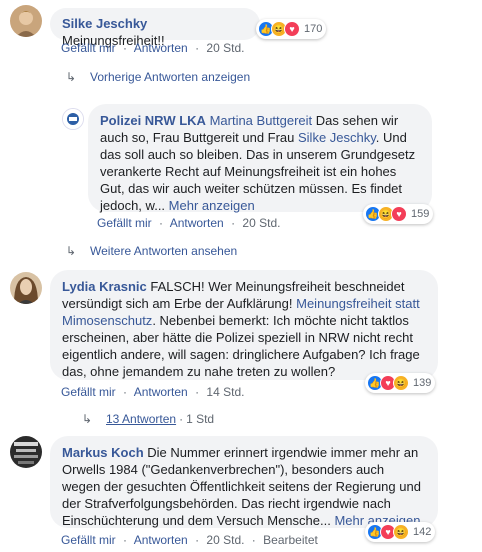 This screenshot has height=552, width=482. I want to click on reaction-count: 139, so click(422, 383).